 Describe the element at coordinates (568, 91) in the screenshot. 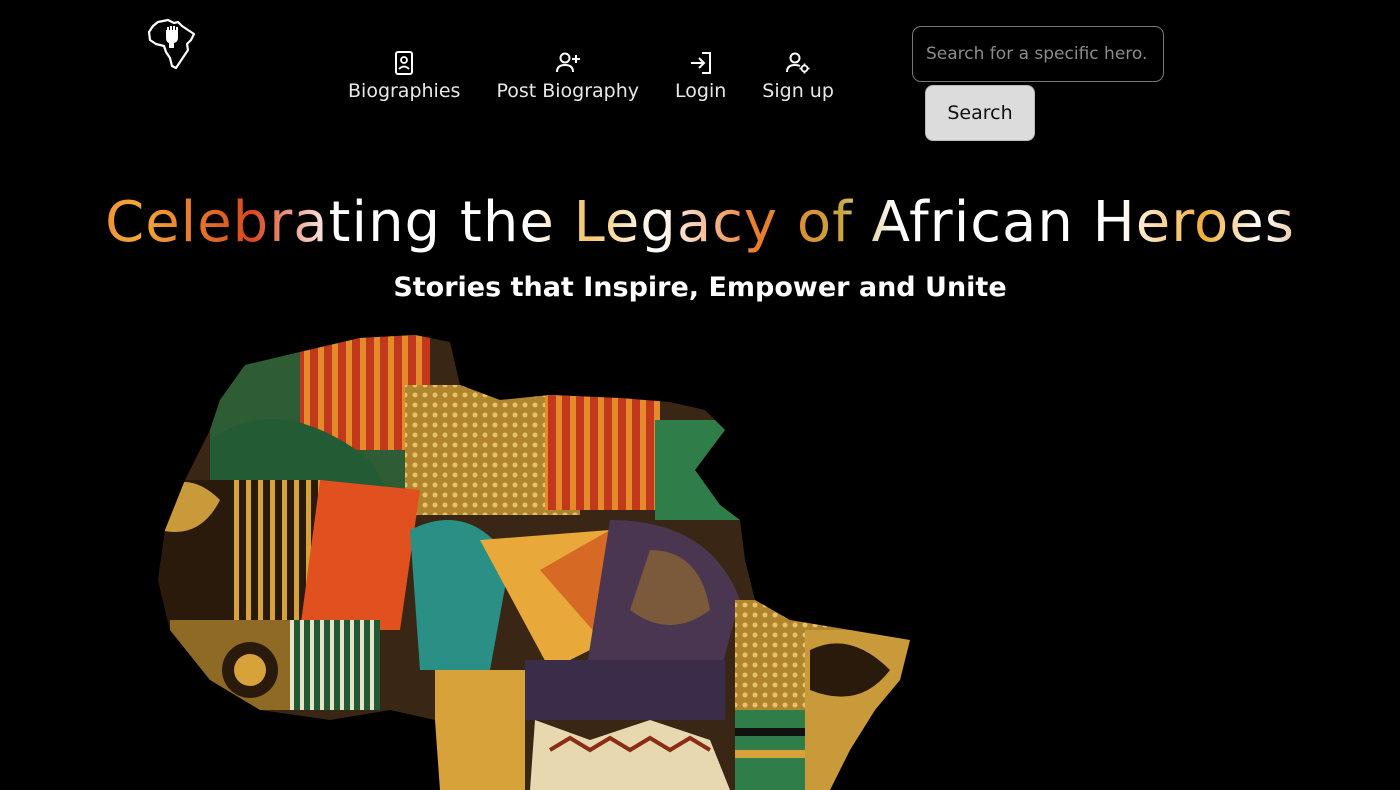

I see `nav-post-biography-label: Post Biography` at that location.